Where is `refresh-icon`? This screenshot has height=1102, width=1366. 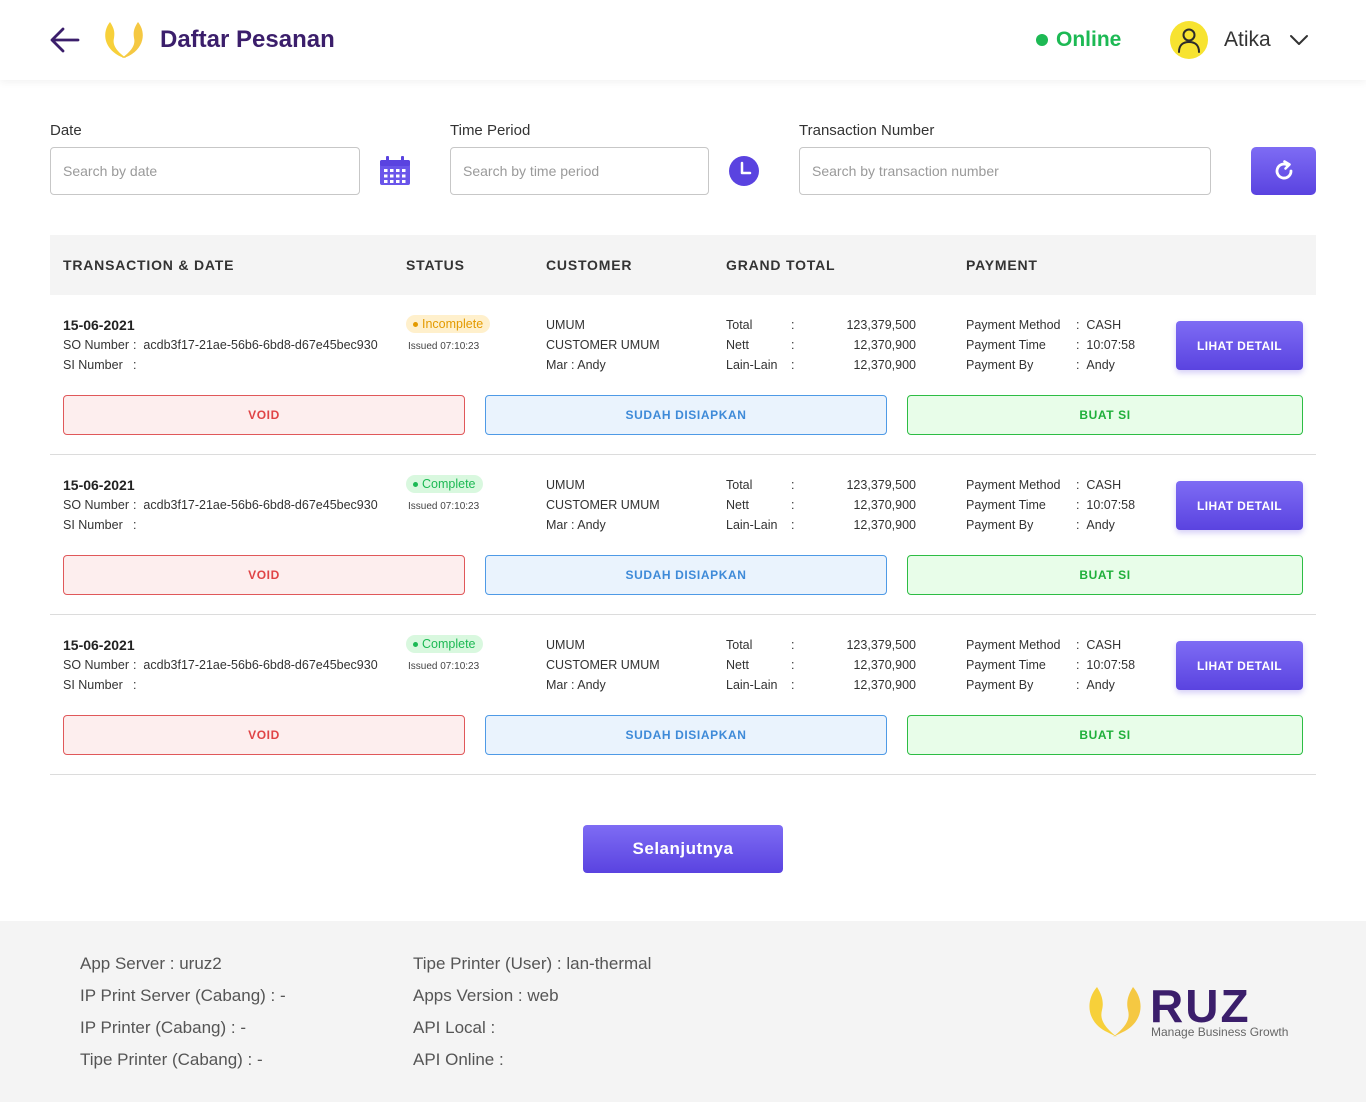 refresh-icon is located at coordinates (1283, 170).